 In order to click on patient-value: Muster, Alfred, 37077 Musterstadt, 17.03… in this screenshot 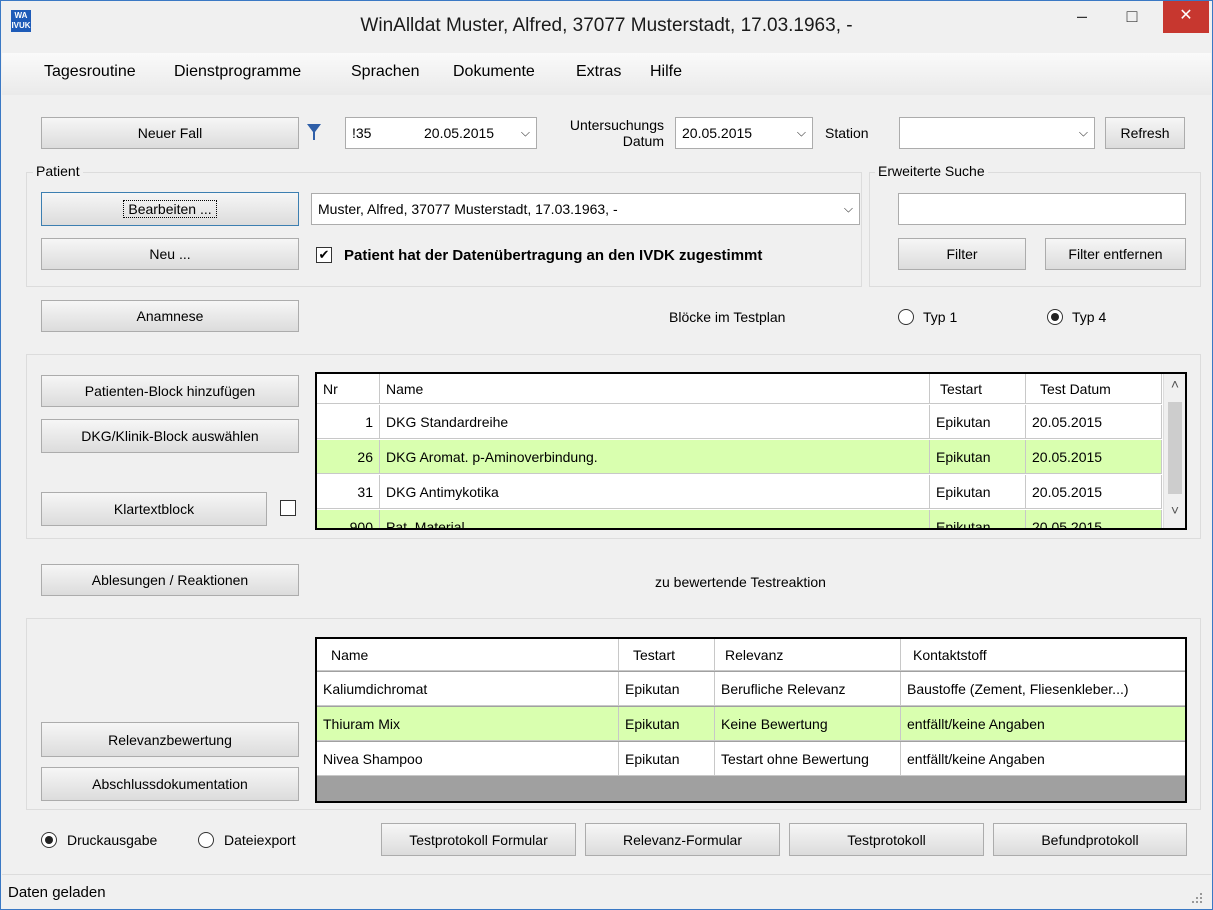, I will do `click(468, 209)`.